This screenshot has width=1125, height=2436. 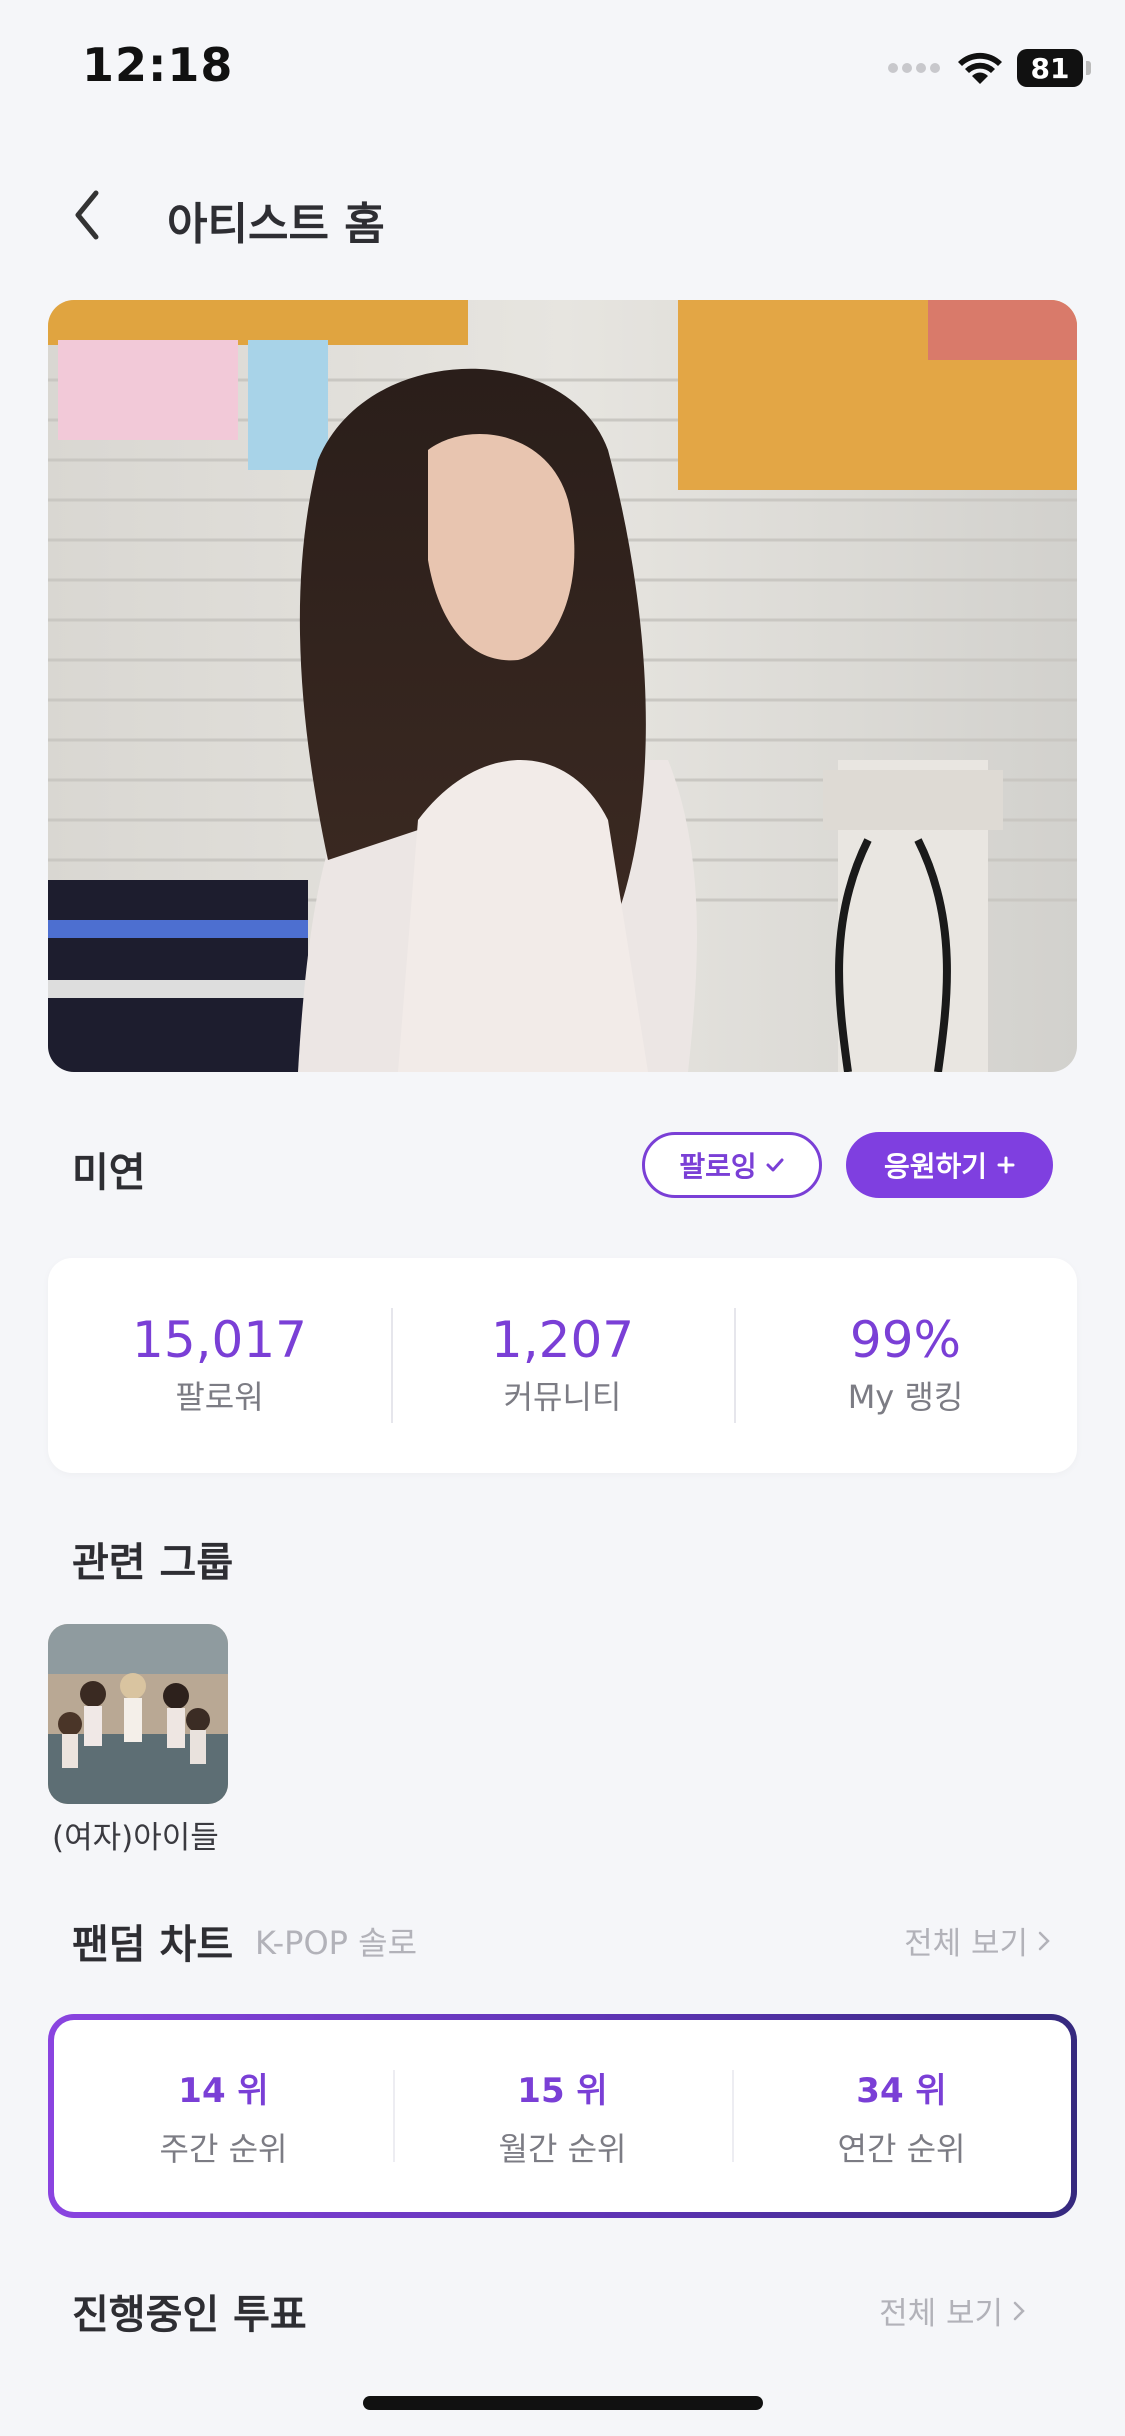 What do you see at coordinates (153, 1945) in the screenshot?
I see `fandom-chart-title: 팬덤 차트` at bounding box center [153, 1945].